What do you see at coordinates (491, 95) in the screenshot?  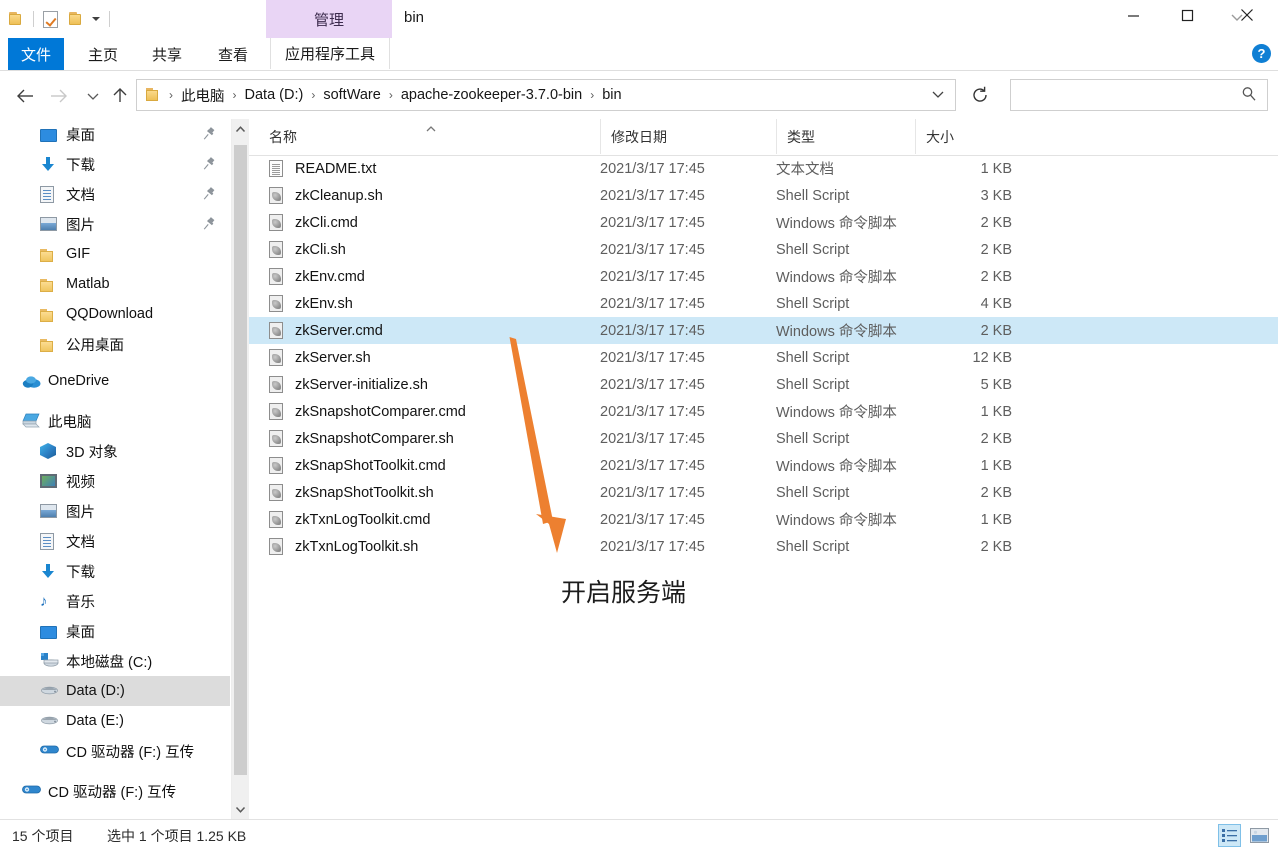 I see `breadcrumb-item-3: apache-zookeeper-3.7.0-bin` at bounding box center [491, 95].